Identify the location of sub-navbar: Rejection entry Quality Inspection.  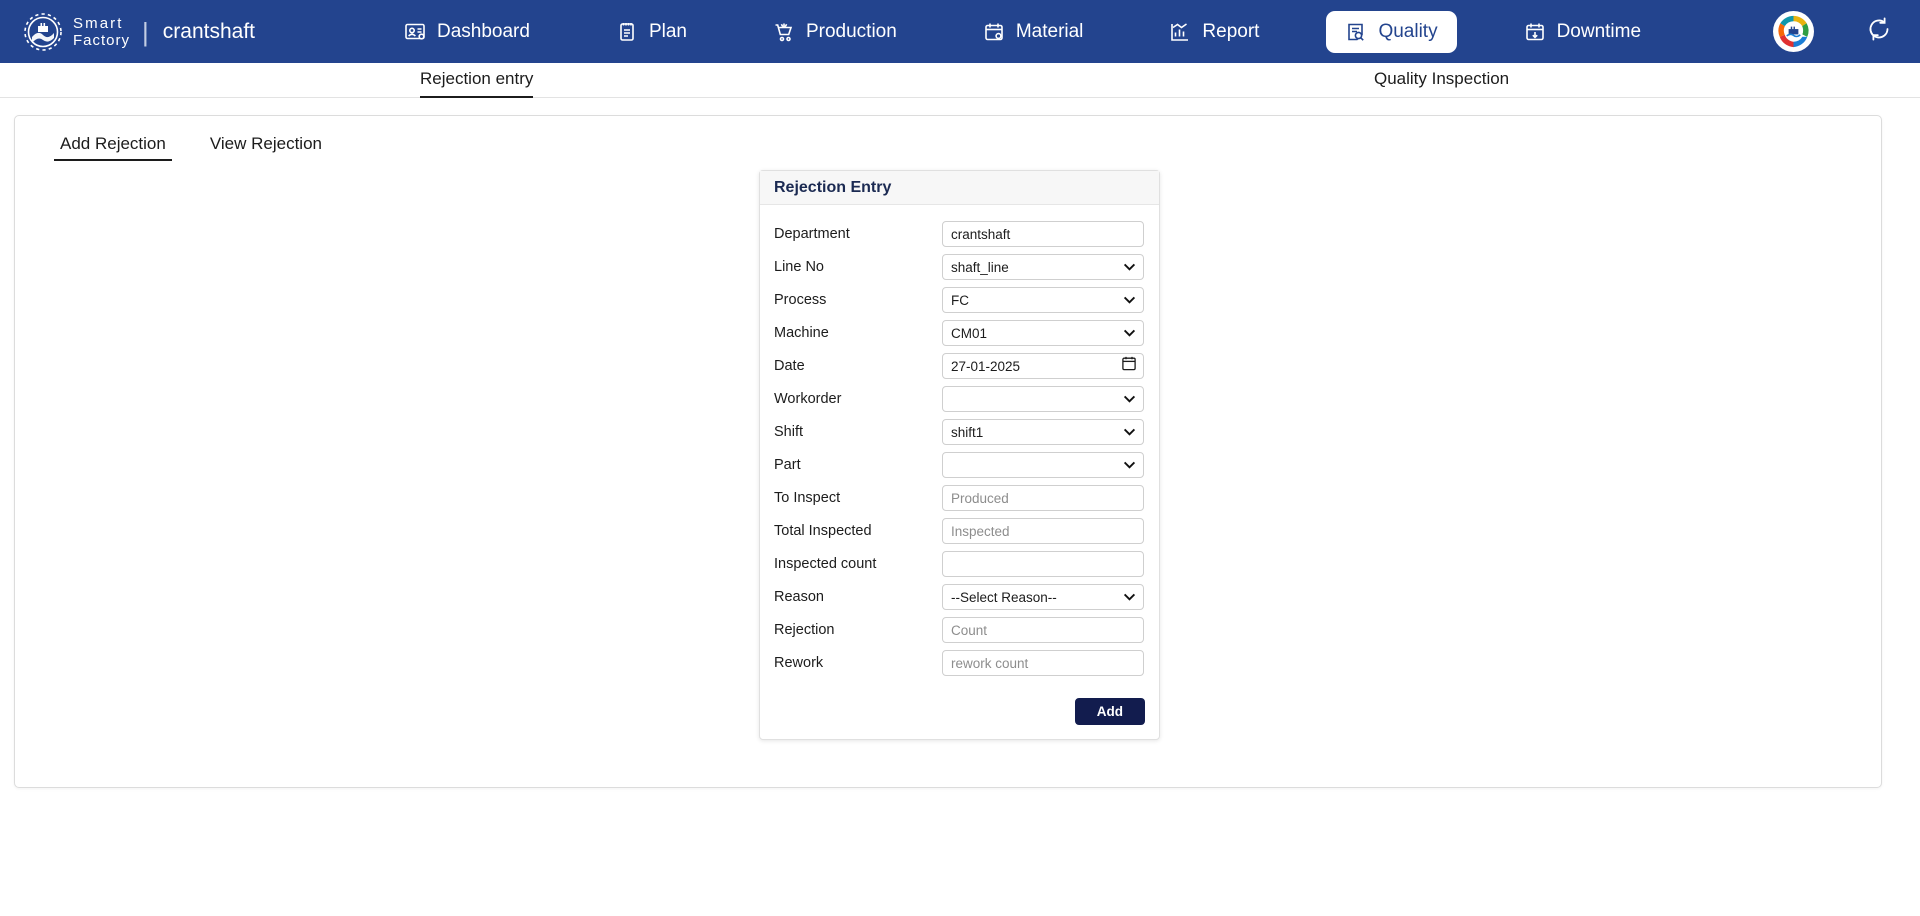
(960, 80).